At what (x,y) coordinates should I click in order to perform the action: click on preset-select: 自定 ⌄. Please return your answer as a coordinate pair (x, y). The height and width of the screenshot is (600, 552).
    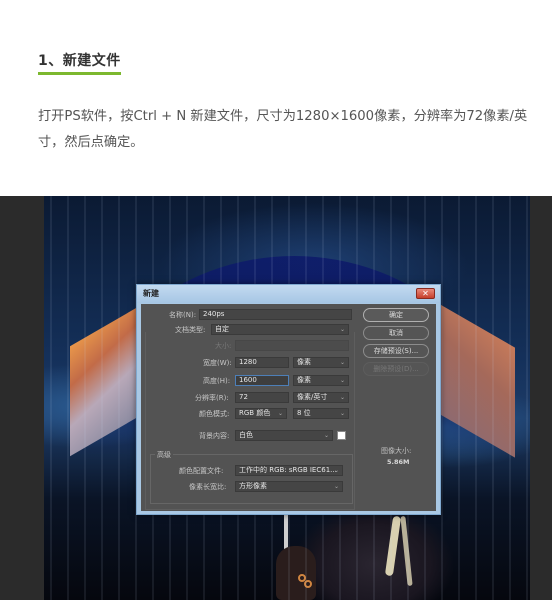
    Looking at the image, I should click on (280, 329).